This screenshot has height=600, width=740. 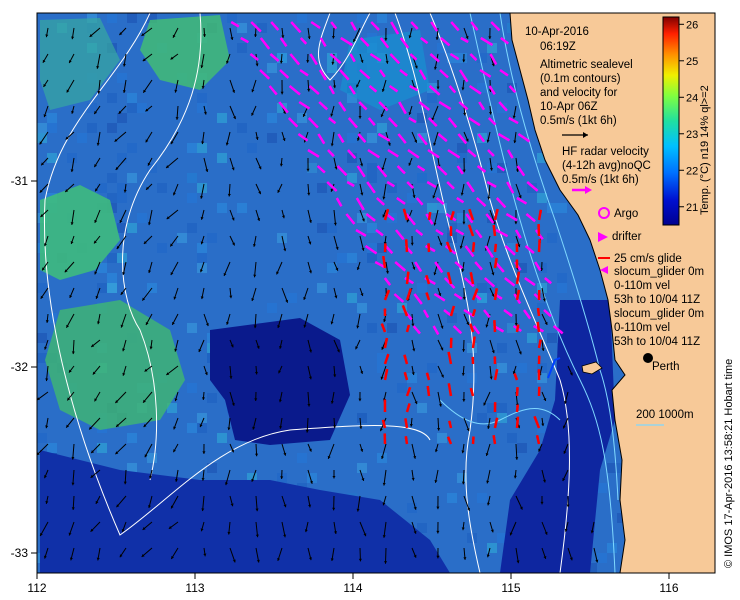 I want to click on argo-label: Argo, so click(x=626, y=214).